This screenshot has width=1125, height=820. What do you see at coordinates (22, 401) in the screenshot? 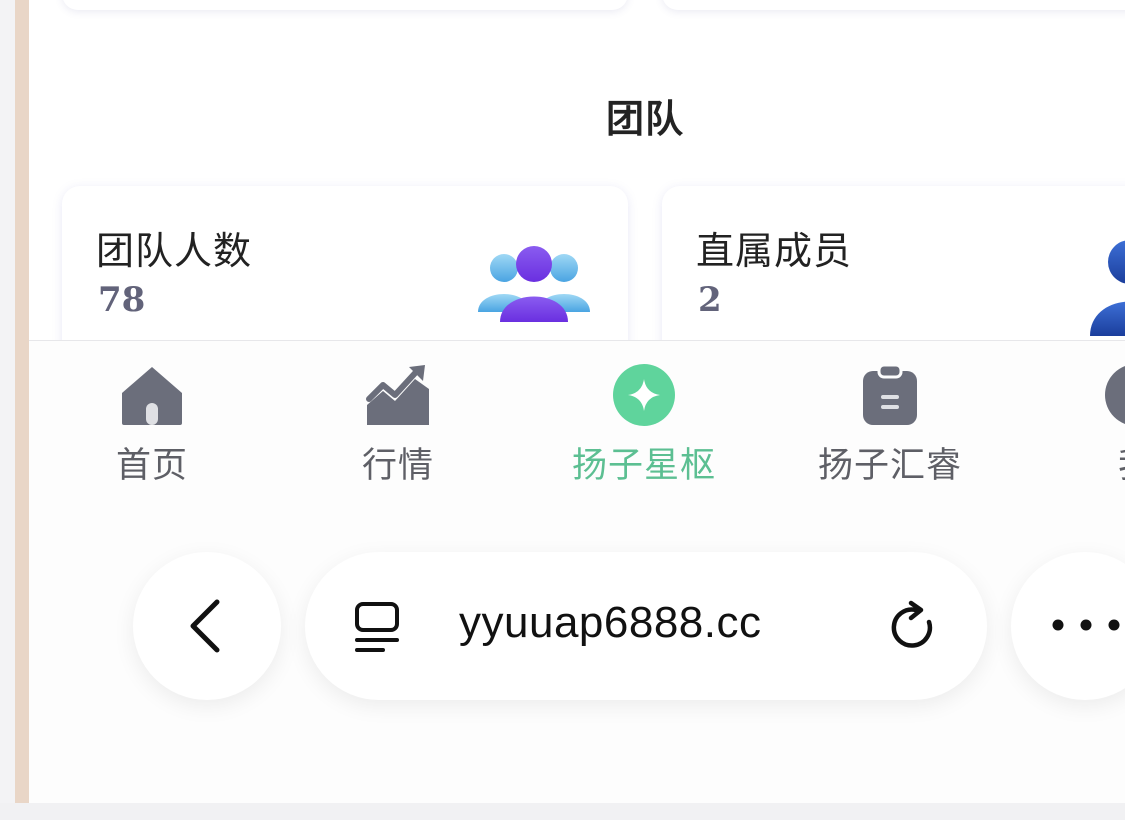
I see `window-edge-strip` at bounding box center [22, 401].